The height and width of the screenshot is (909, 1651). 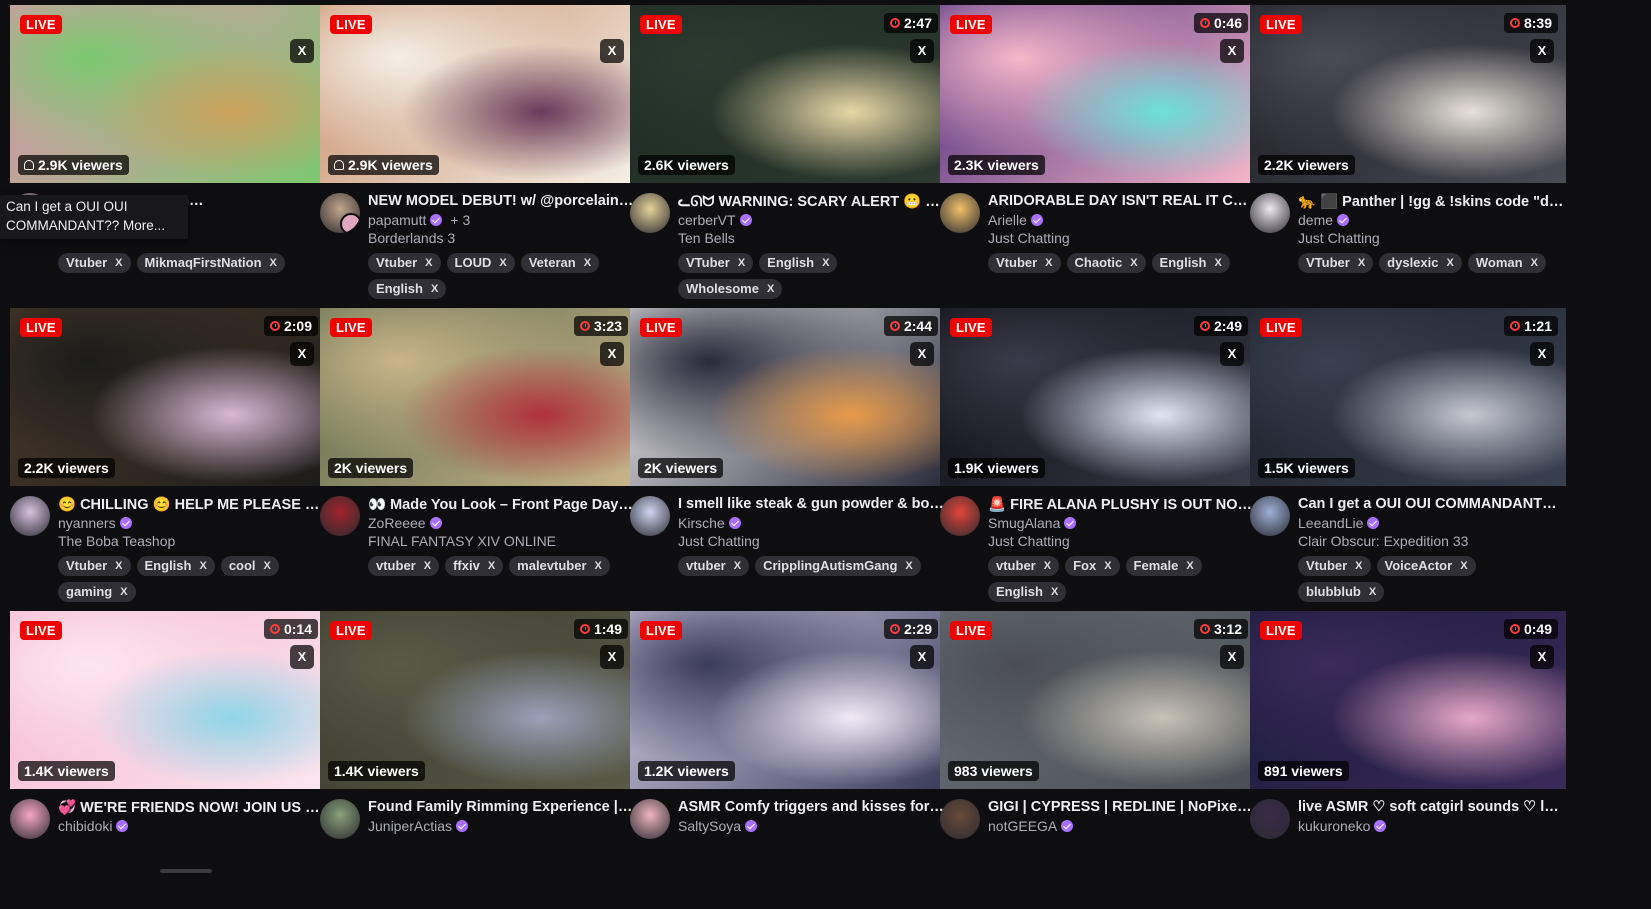 What do you see at coordinates (462, 541) in the screenshot?
I see `category-link: FINAL FANTASY XIV ONLINE` at bounding box center [462, 541].